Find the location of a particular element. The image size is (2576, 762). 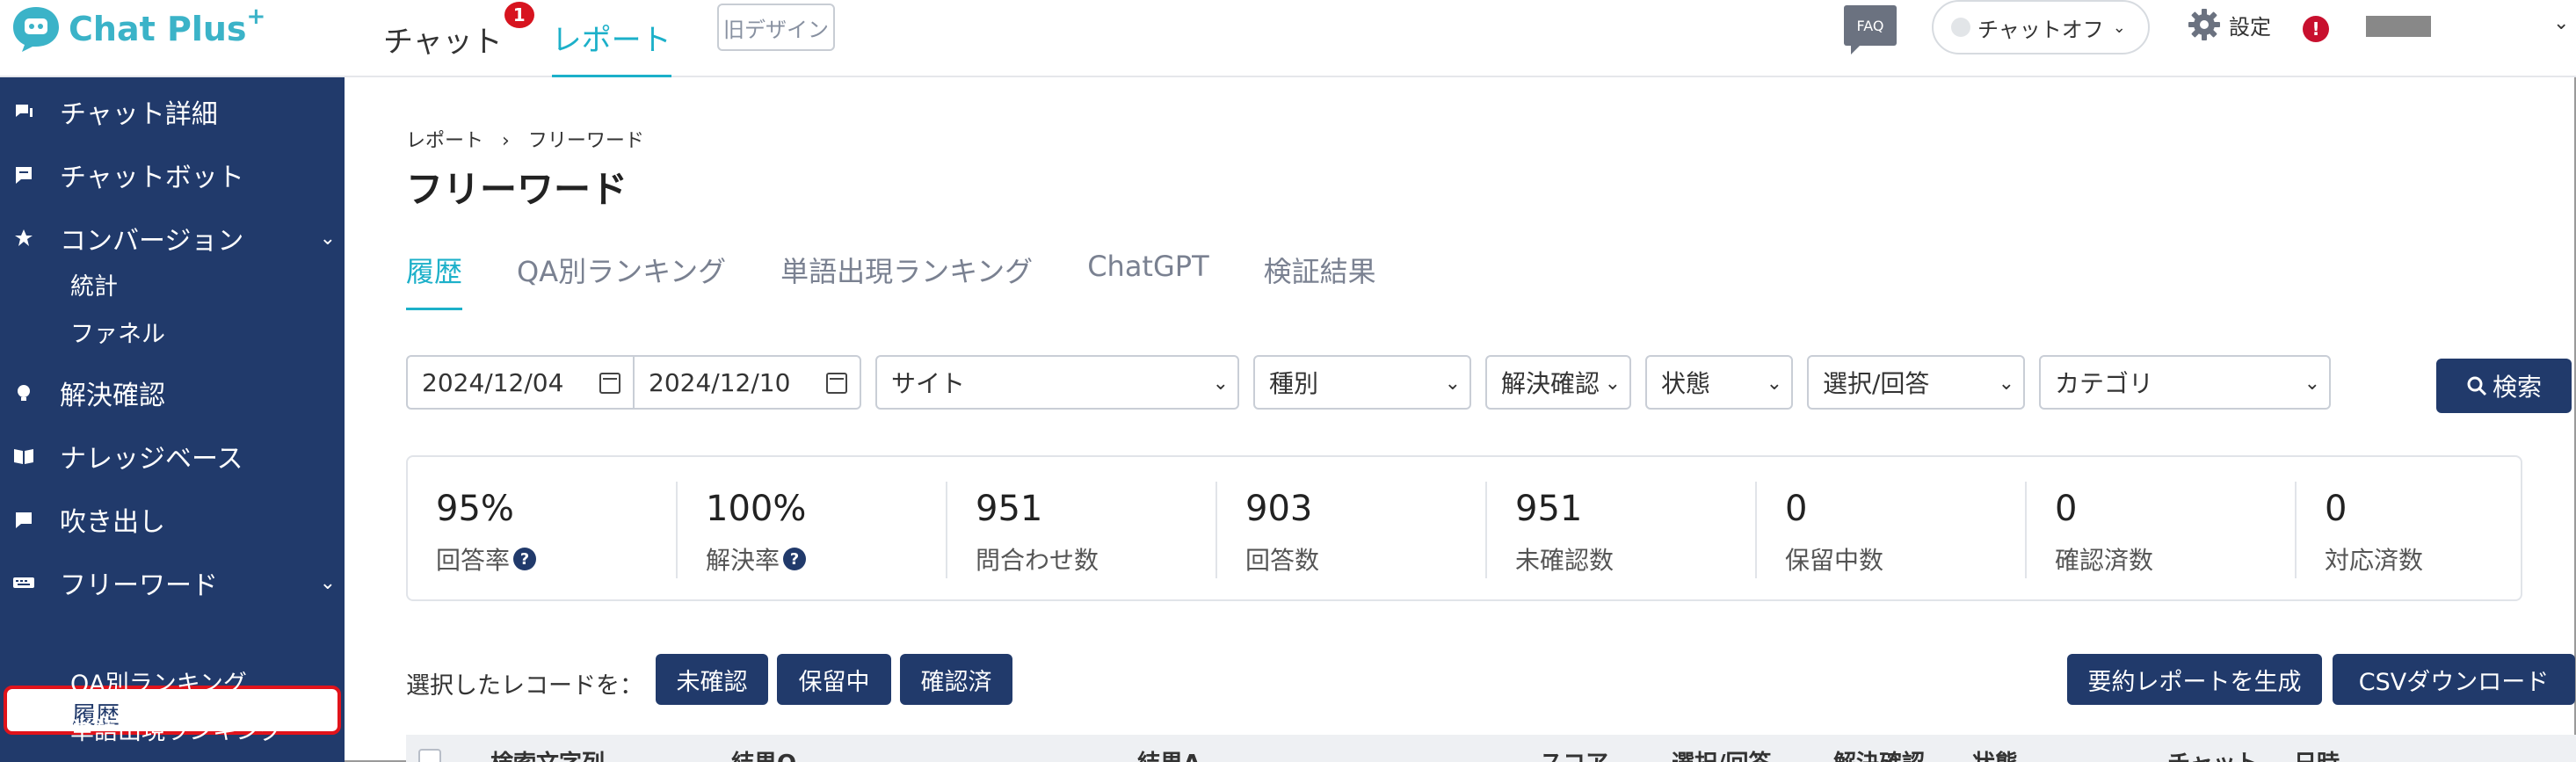

stat-resolution-rate: 100% 解決率 ? is located at coordinates (812, 530).